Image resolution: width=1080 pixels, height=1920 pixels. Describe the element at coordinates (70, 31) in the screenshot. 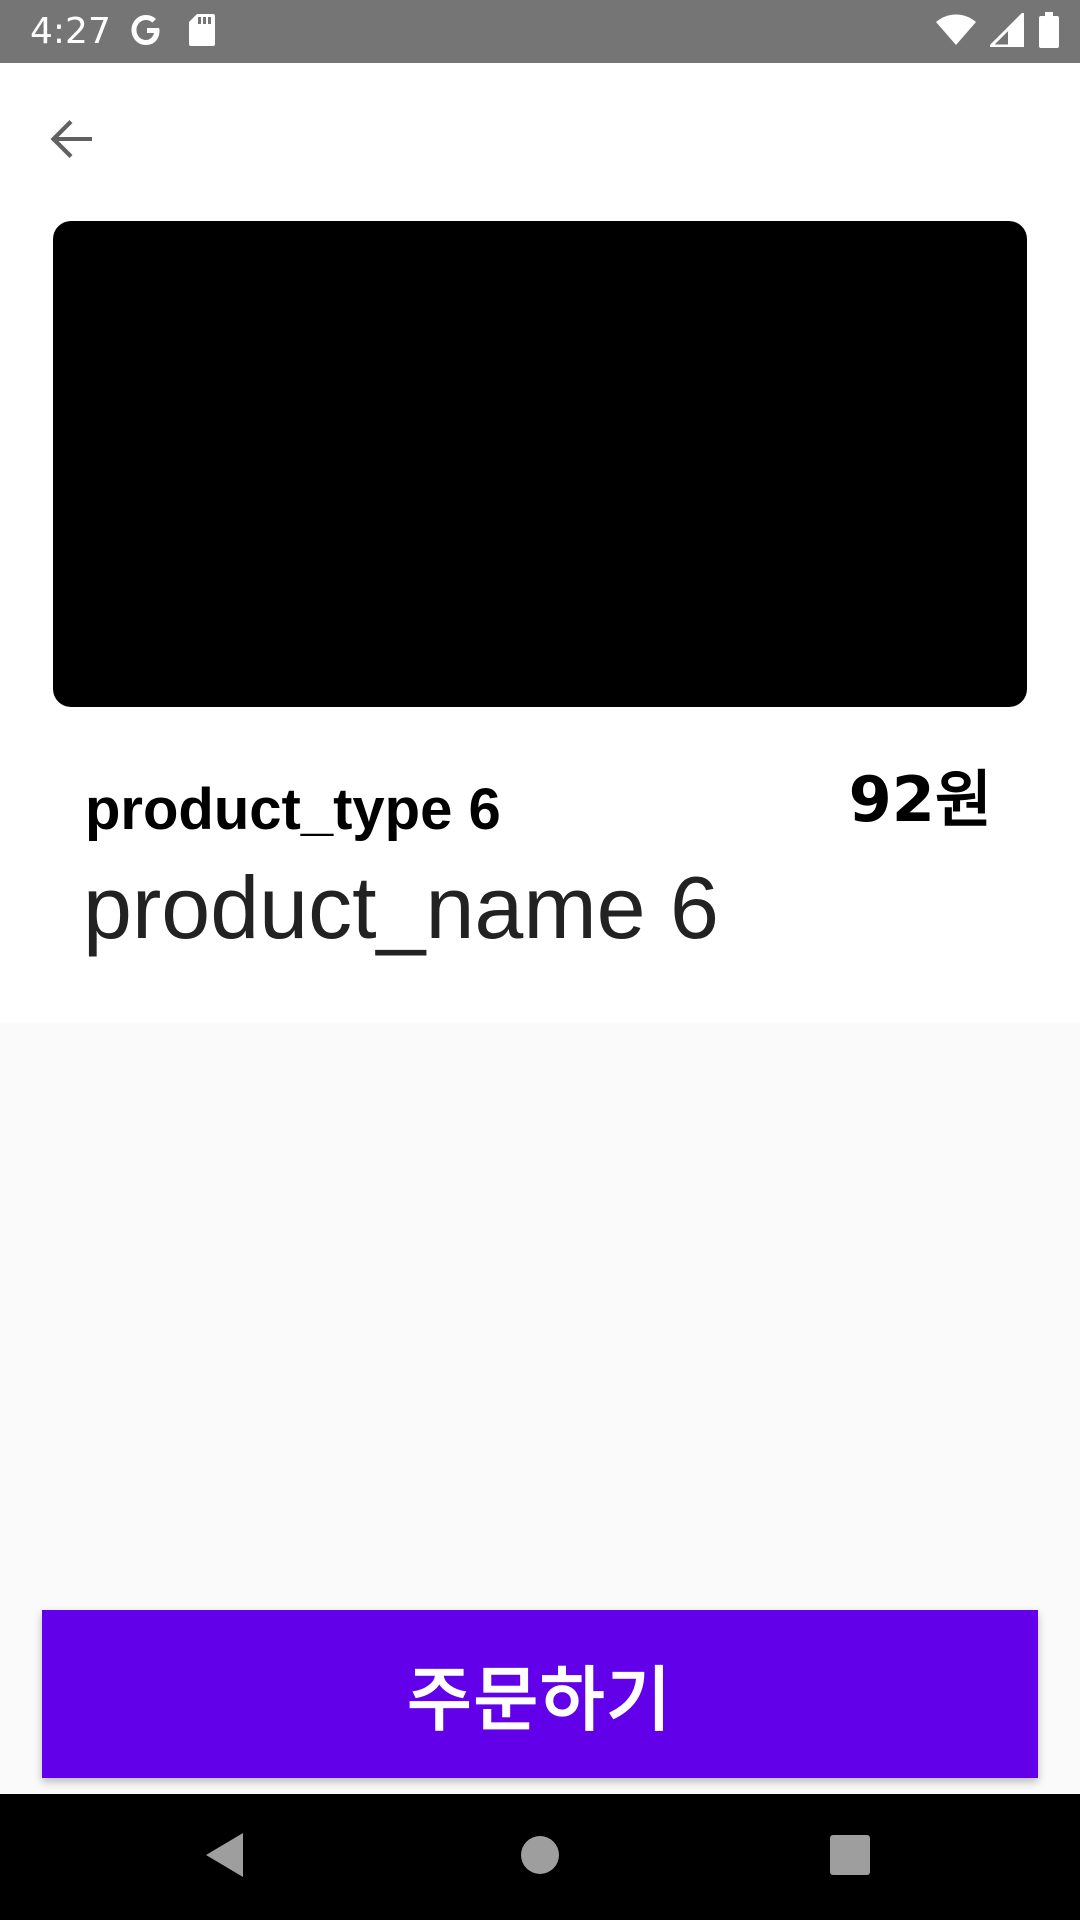

I see `status-time: 4:27` at that location.